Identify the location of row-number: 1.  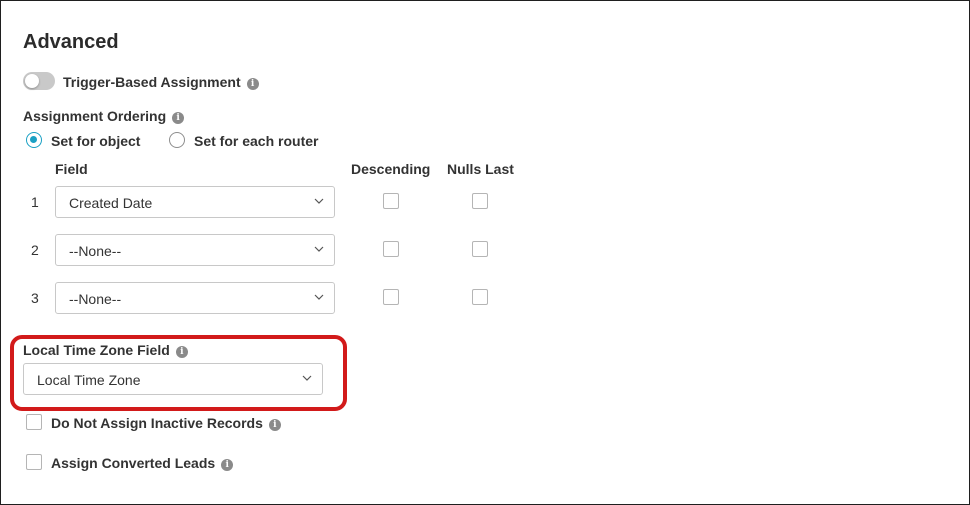
(35, 202).